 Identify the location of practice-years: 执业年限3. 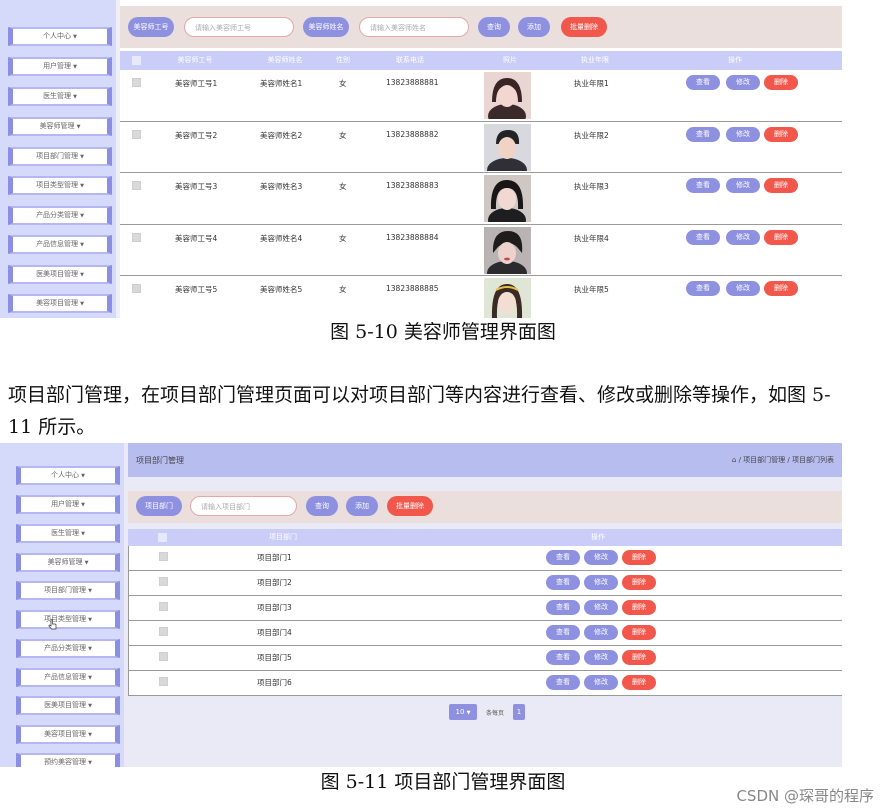
(591, 186).